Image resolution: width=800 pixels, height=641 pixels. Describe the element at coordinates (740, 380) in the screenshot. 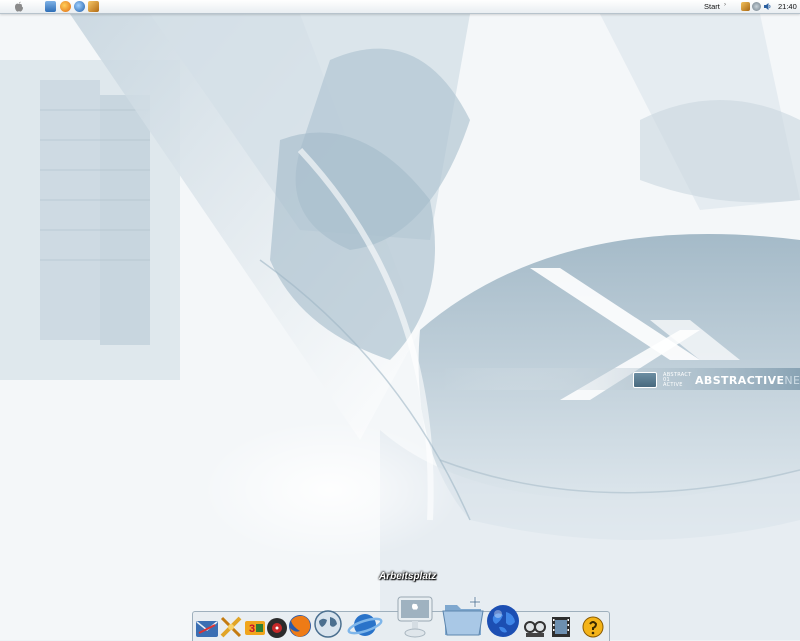

I see `brand-word-bold: ABSTRACTIVE` at that location.